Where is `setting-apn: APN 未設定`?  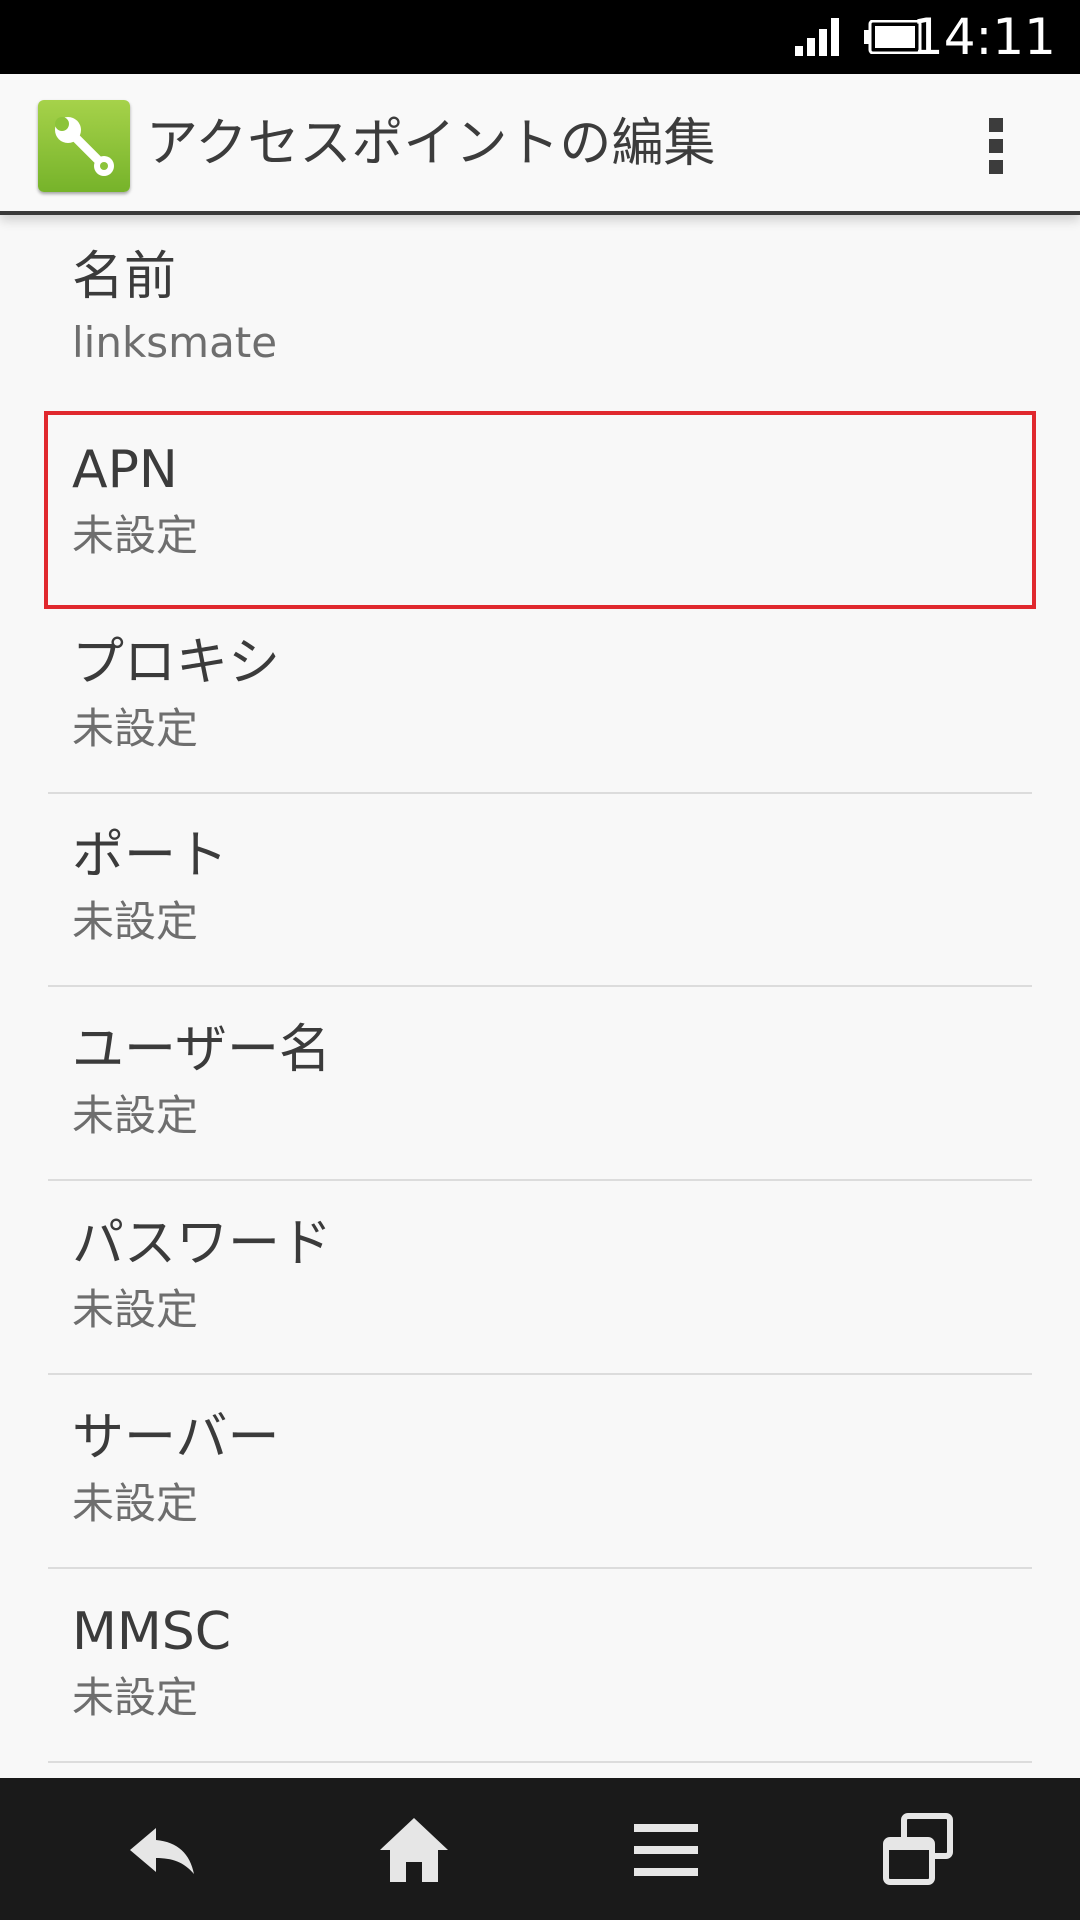 setting-apn: APN 未設定 is located at coordinates (540, 504).